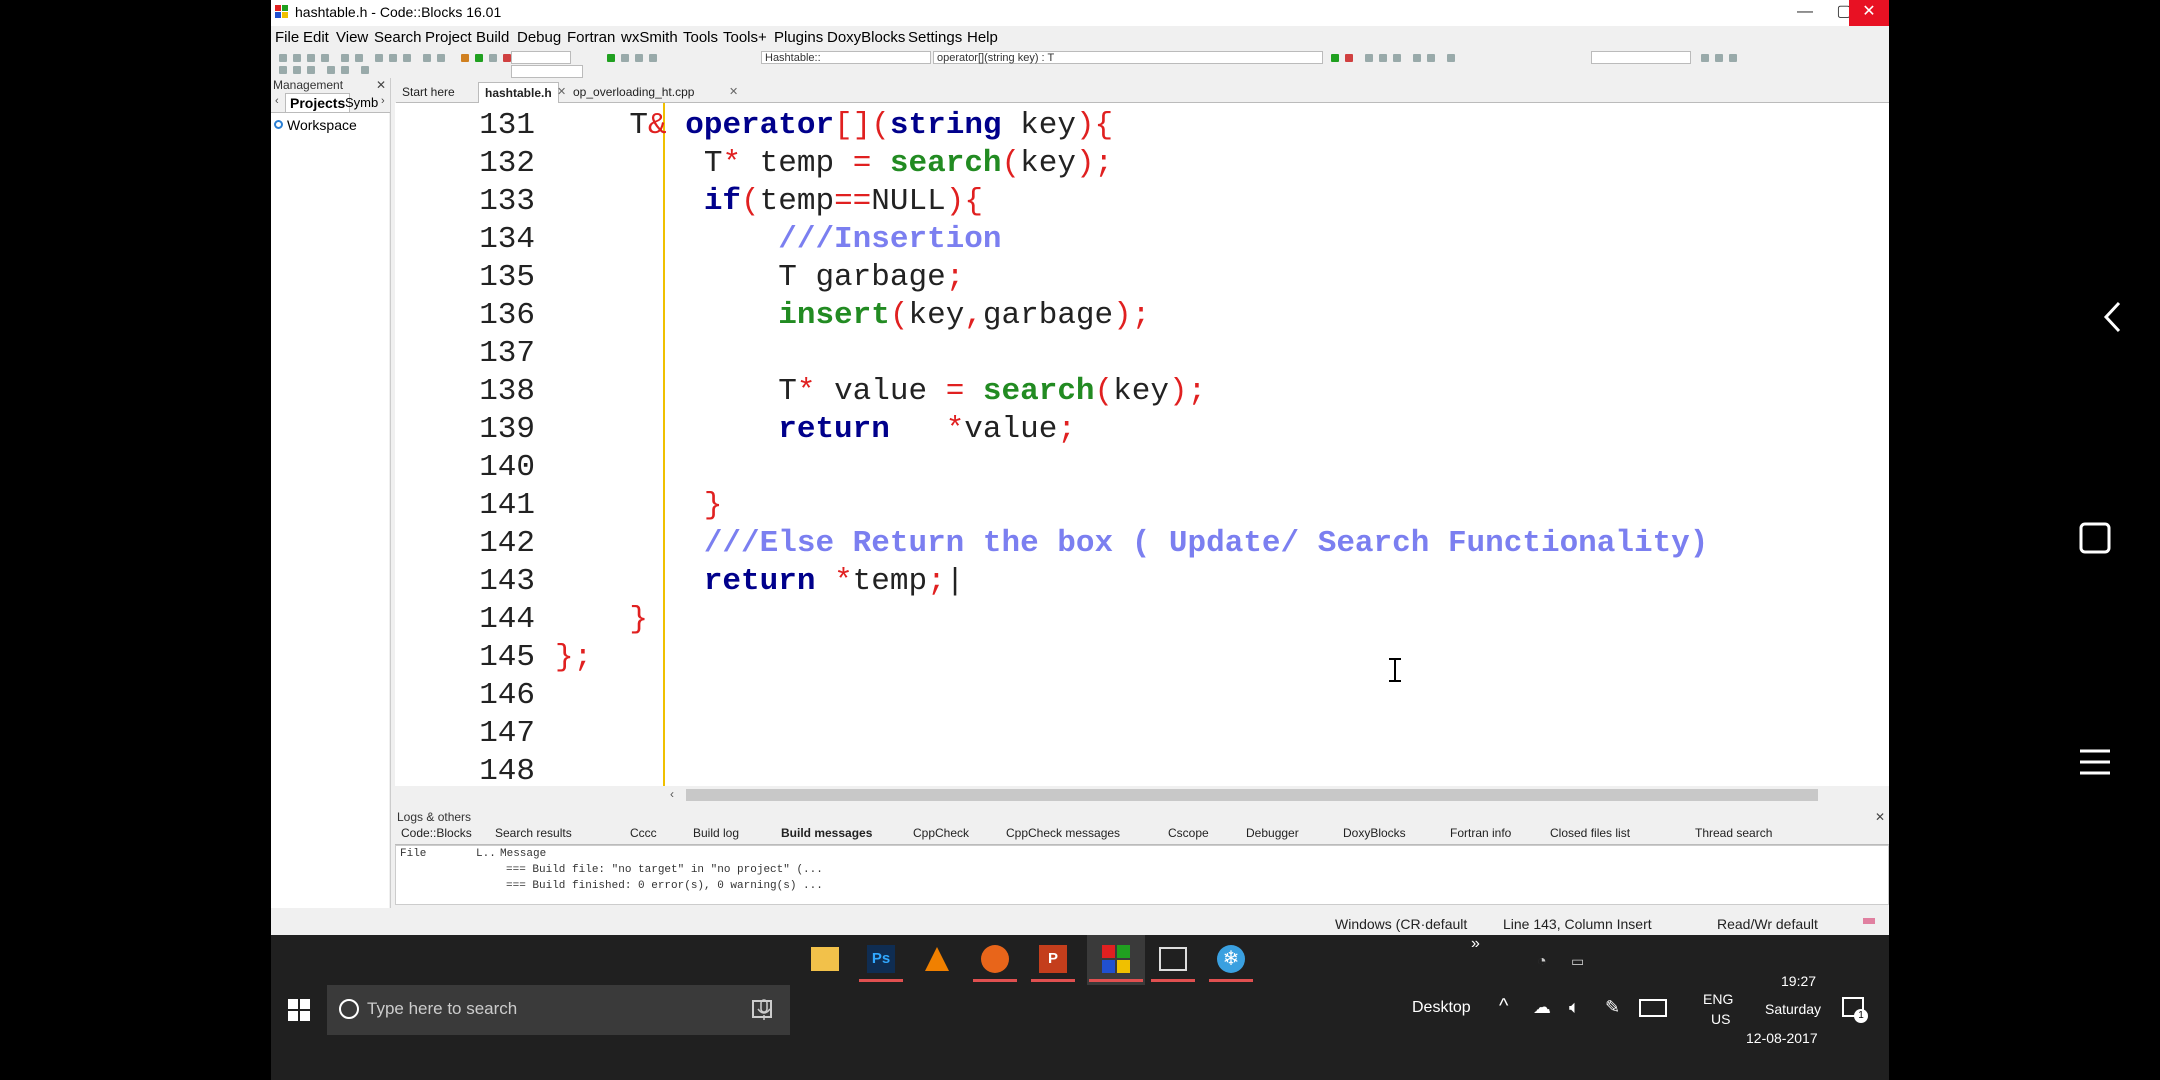 This screenshot has width=2160, height=1080. I want to click on jump-back-icon, so click(1335, 58).